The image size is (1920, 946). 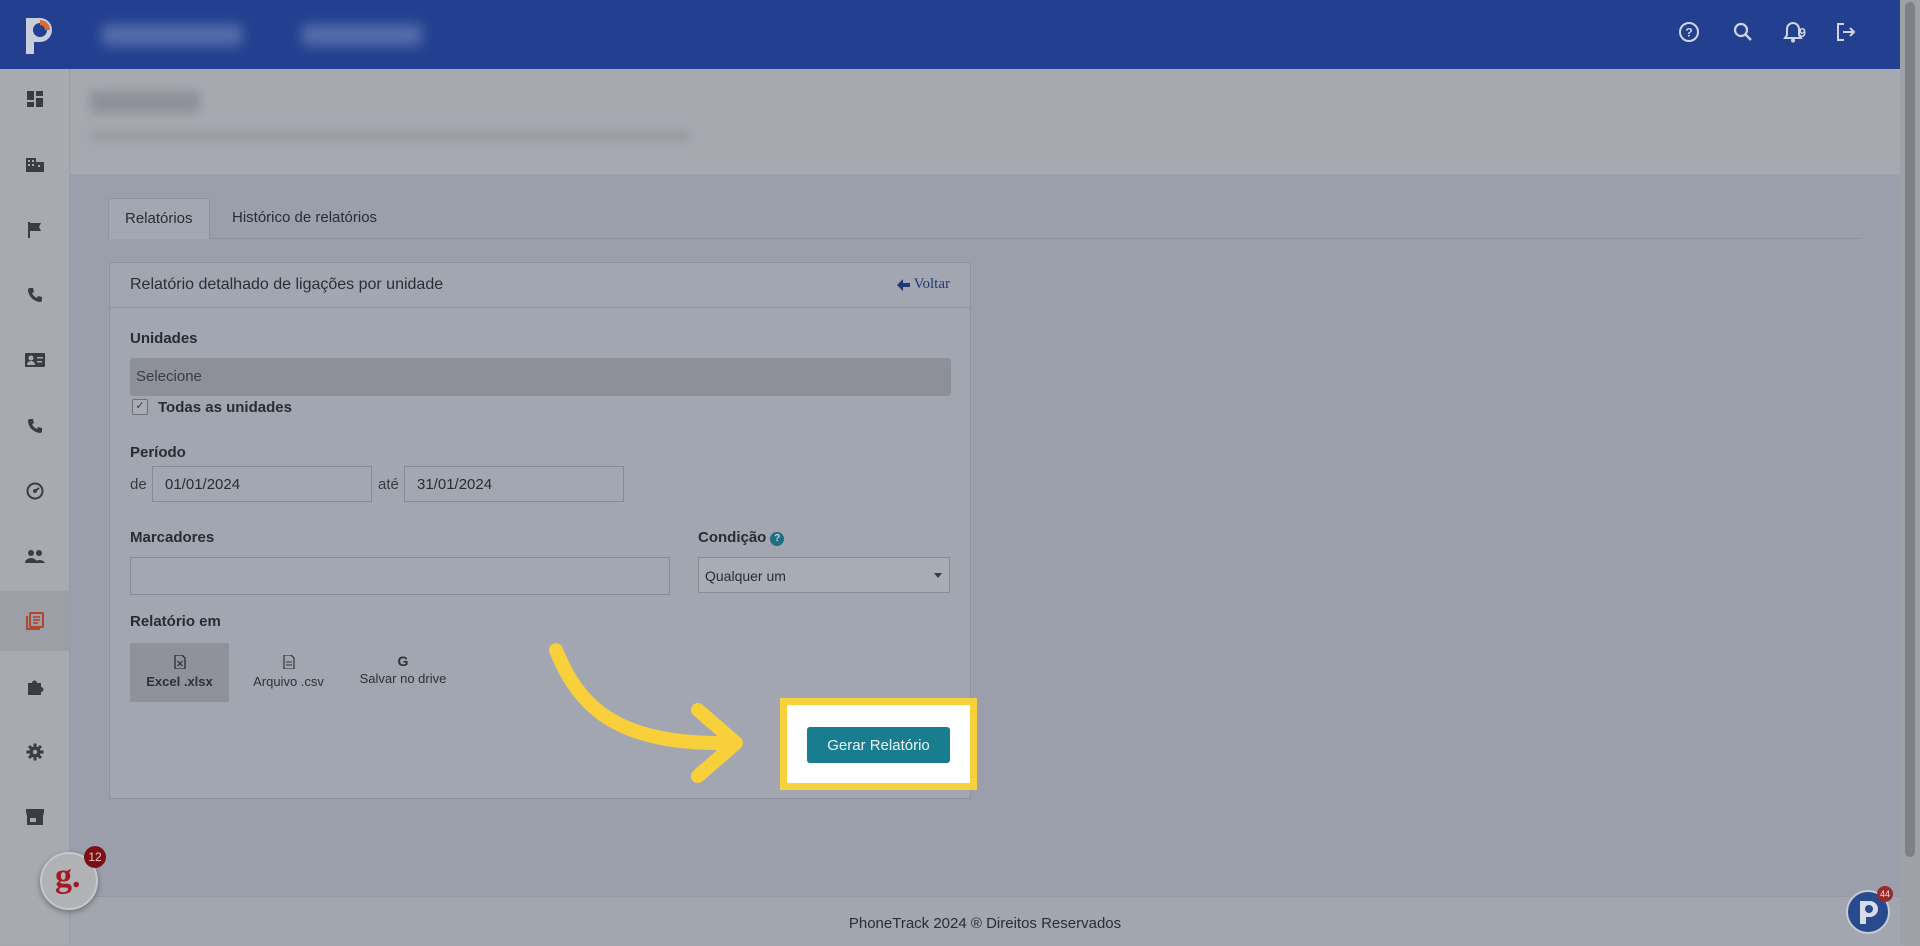 I want to click on sidebar-item-campaigns, so click(x=34, y=230).